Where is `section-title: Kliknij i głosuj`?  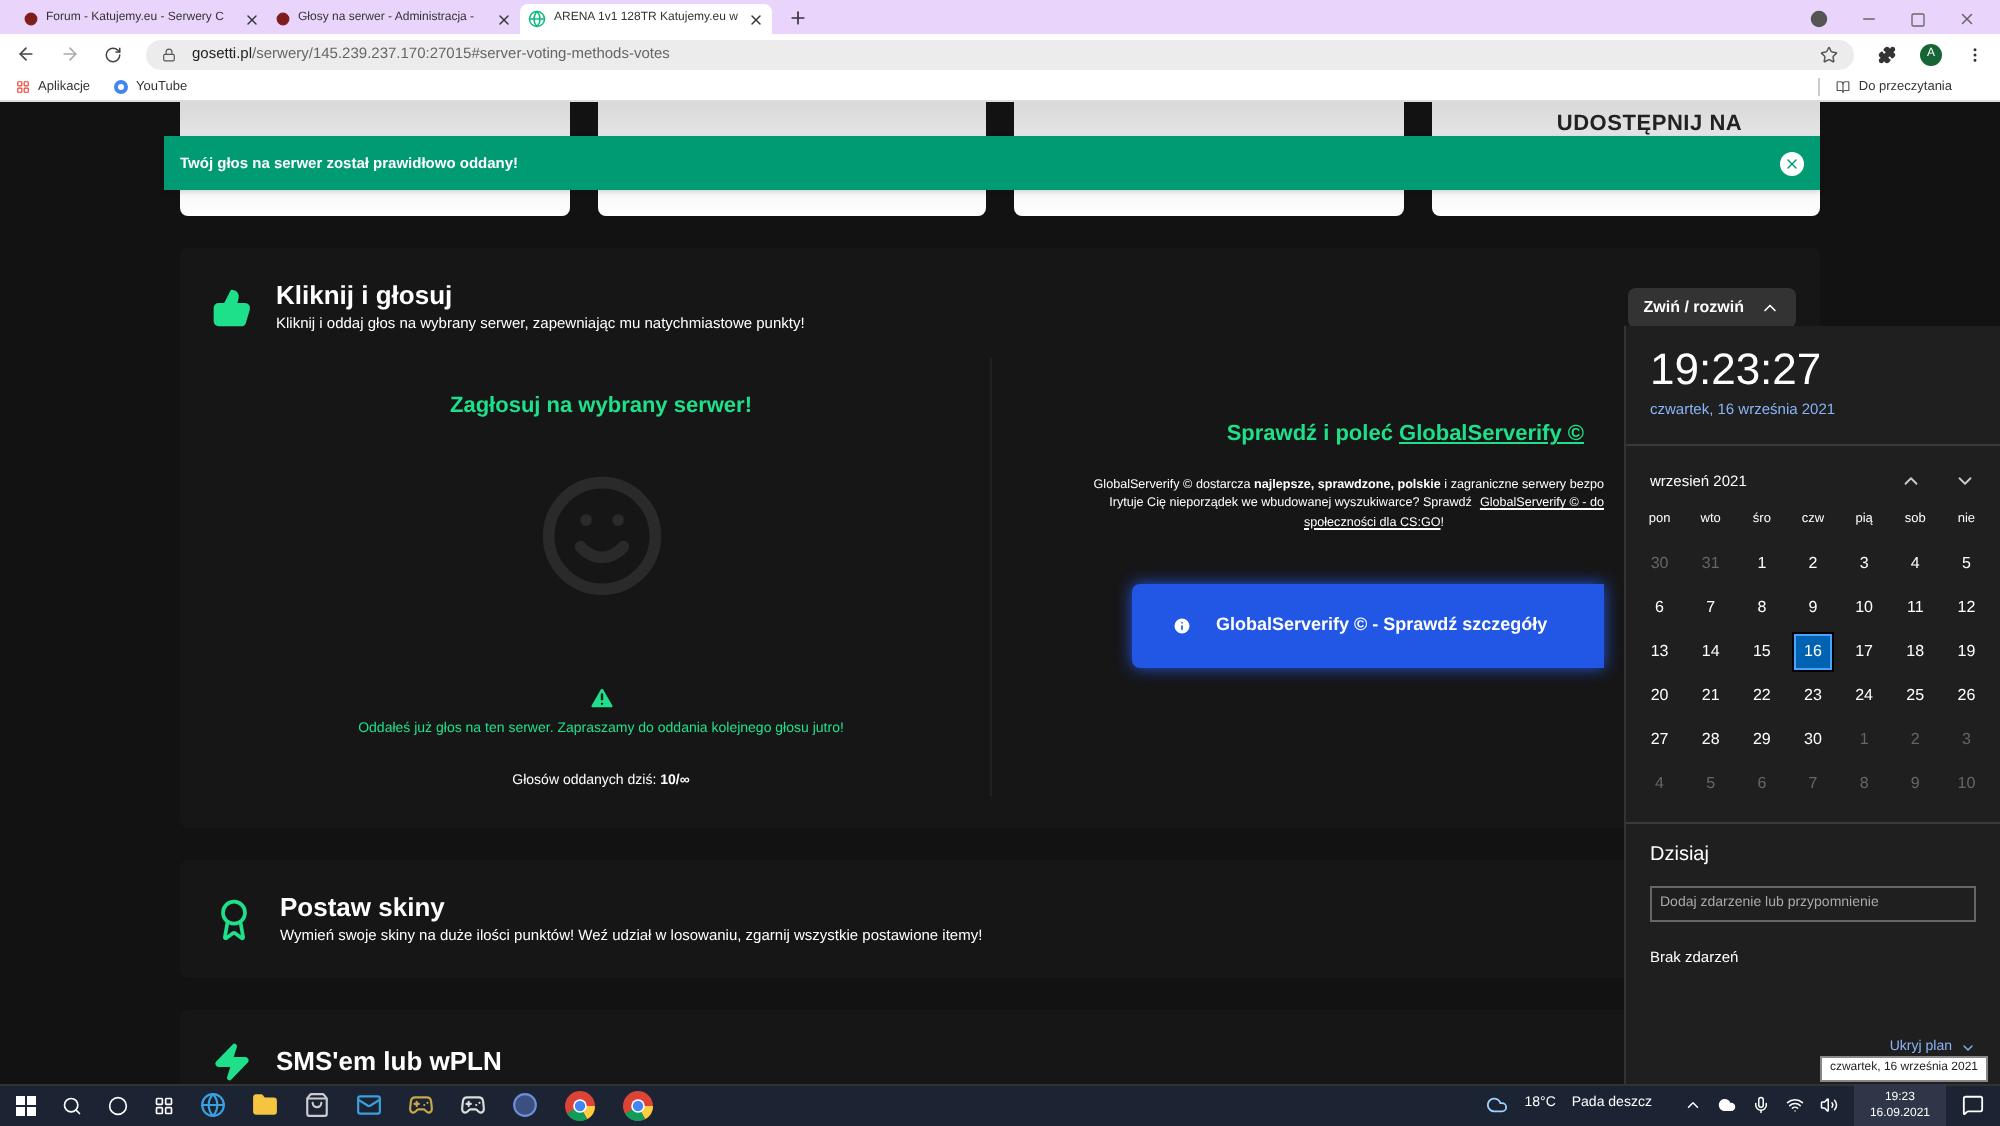
section-title: Kliknij i głosuj is located at coordinates (365, 296).